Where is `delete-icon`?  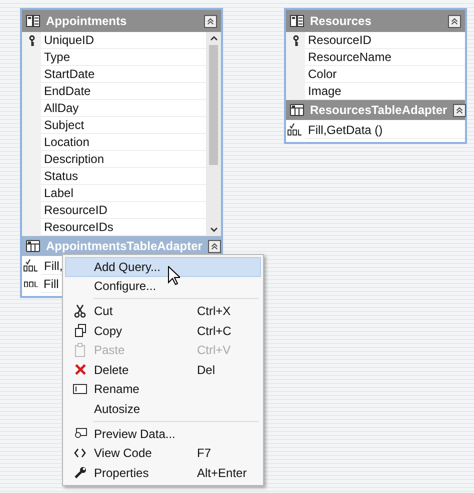 delete-icon is located at coordinates (80, 369).